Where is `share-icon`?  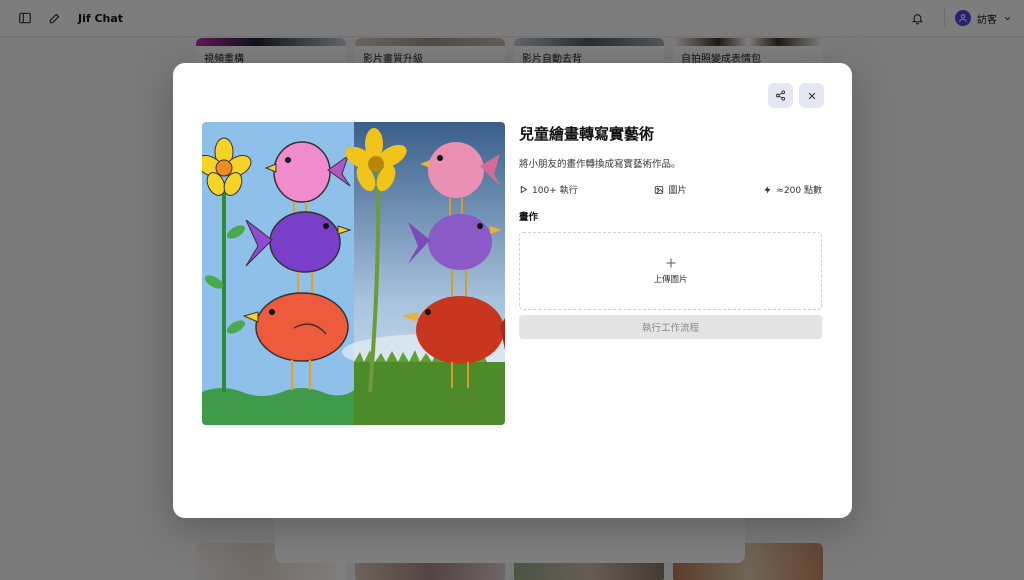
share-icon is located at coordinates (780, 95).